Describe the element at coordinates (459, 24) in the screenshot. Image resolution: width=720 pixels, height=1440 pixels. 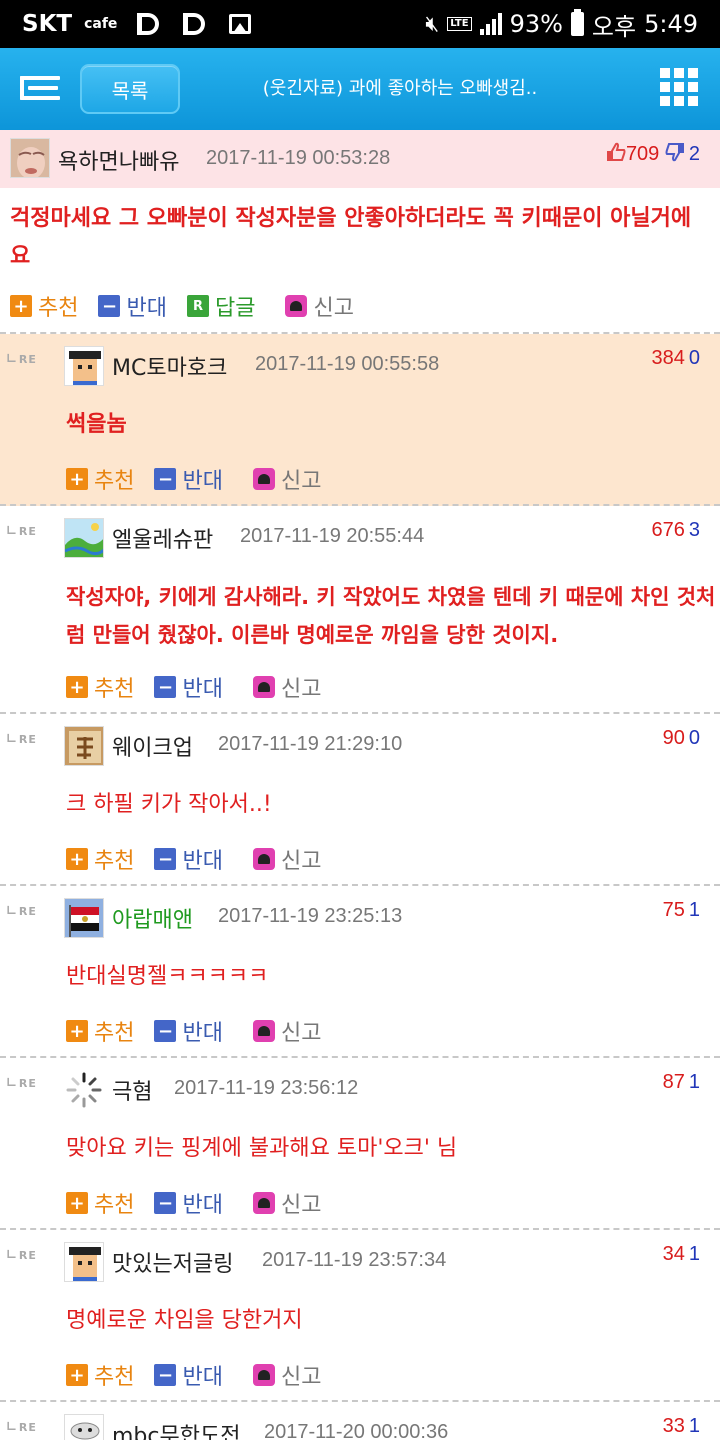
I see `lte-icon: LTE` at that location.